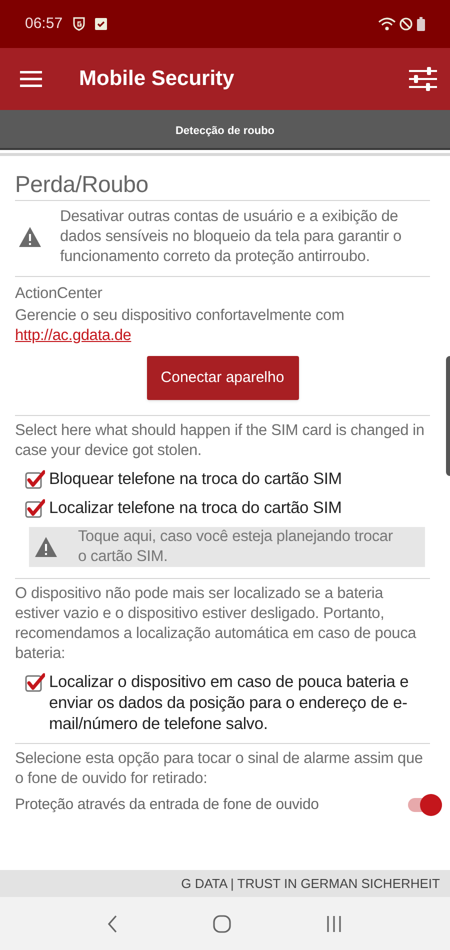  Describe the element at coordinates (82, 184) in the screenshot. I see `page-title: Perda/Roubo` at that location.